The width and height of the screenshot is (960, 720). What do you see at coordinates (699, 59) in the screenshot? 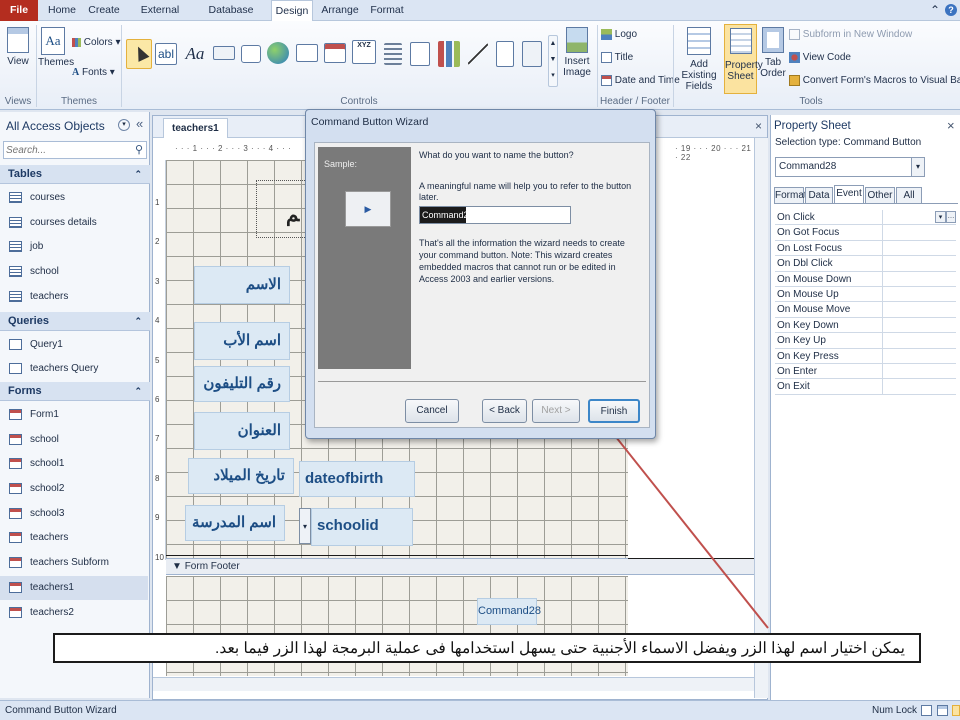
I see `add-existing-fields-button: Add Existing Fields` at bounding box center [699, 59].